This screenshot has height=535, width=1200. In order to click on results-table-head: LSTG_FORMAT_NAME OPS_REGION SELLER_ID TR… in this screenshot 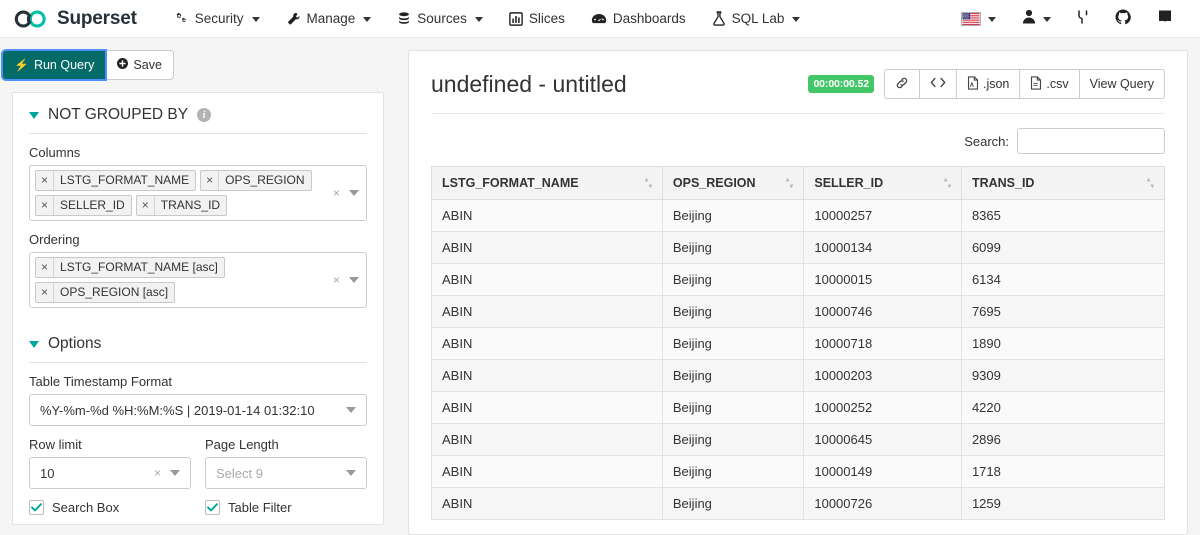, I will do `click(798, 183)`.